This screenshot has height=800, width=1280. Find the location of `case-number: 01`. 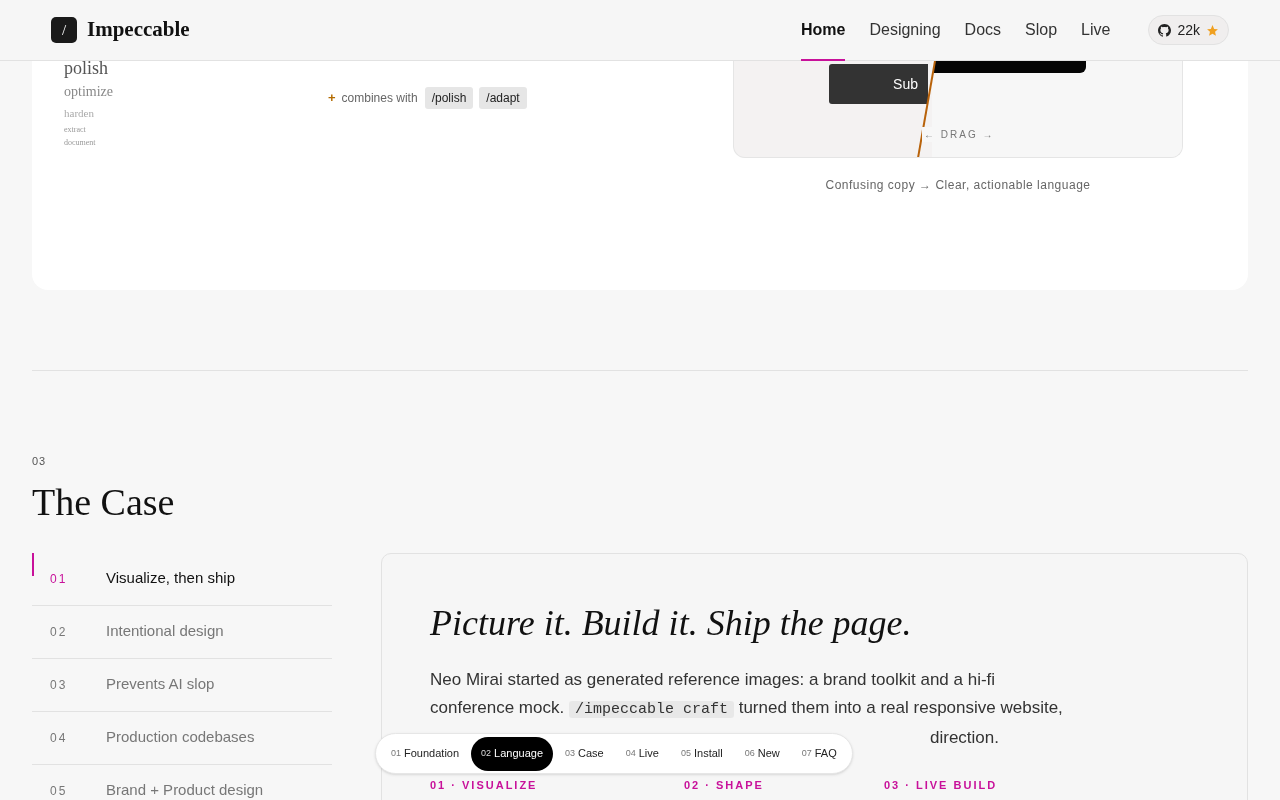

case-number: 01 is located at coordinates (59, 579).